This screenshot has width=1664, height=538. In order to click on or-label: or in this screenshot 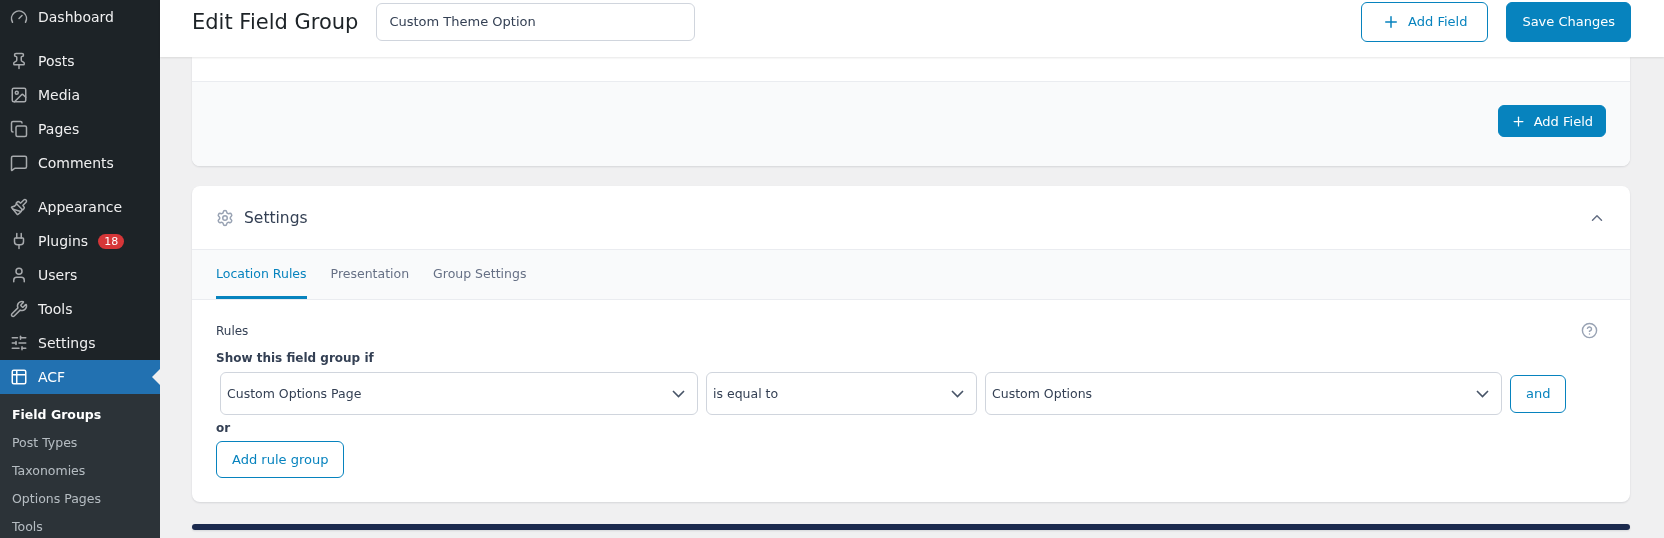, I will do `click(224, 428)`.